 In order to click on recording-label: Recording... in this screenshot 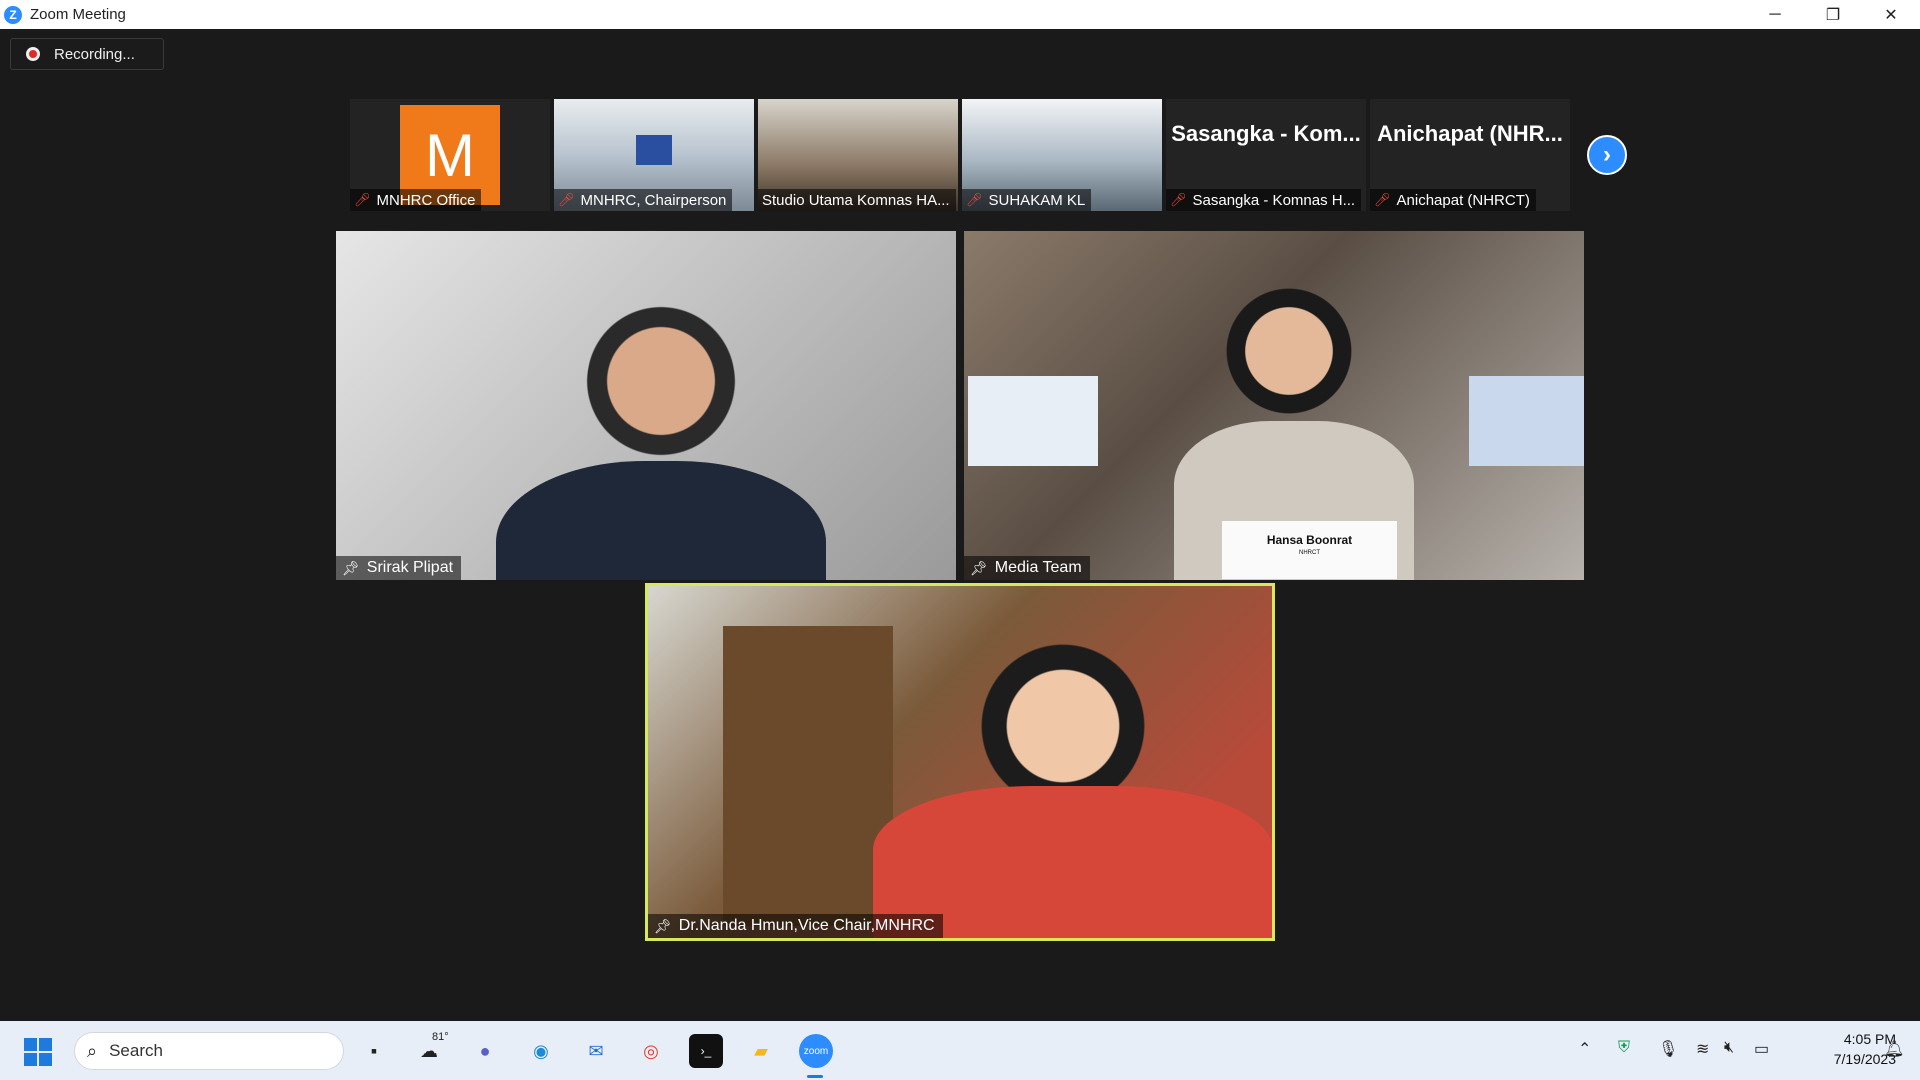, I will do `click(94, 54)`.